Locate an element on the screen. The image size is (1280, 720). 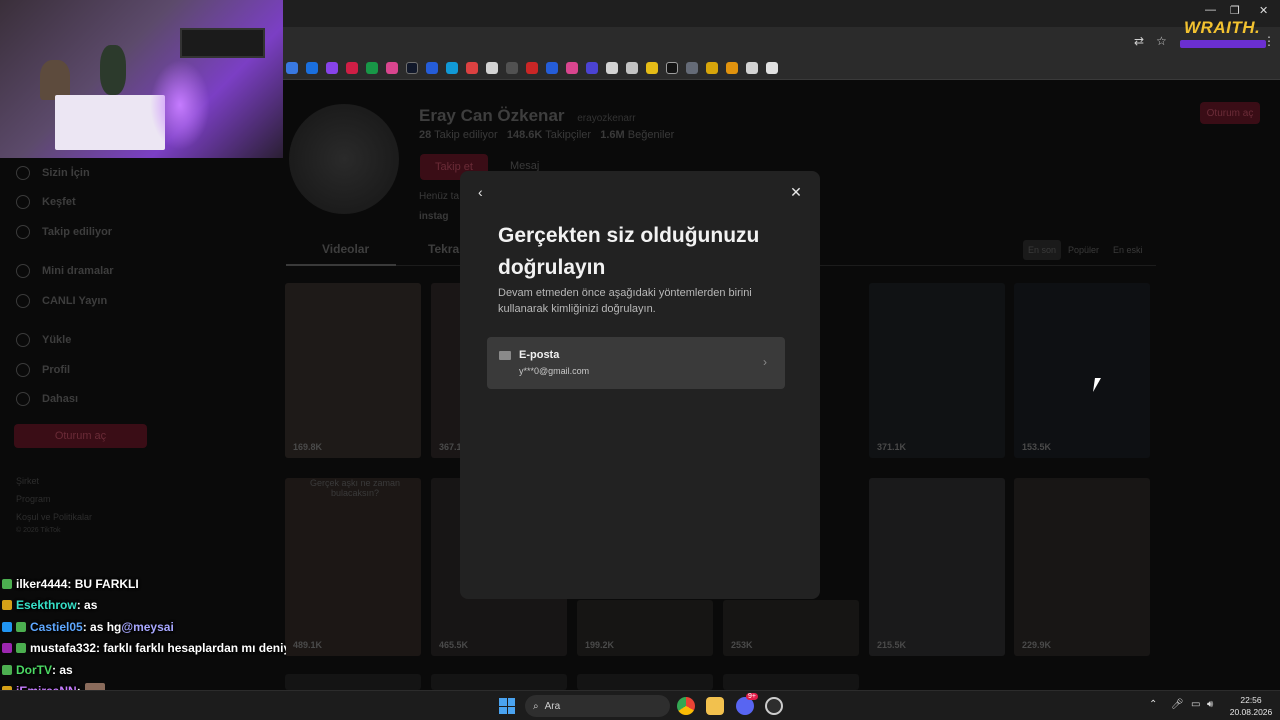
sidebar-item-mini-dramas: Mini dramalar is located at coordinates (141, 272).